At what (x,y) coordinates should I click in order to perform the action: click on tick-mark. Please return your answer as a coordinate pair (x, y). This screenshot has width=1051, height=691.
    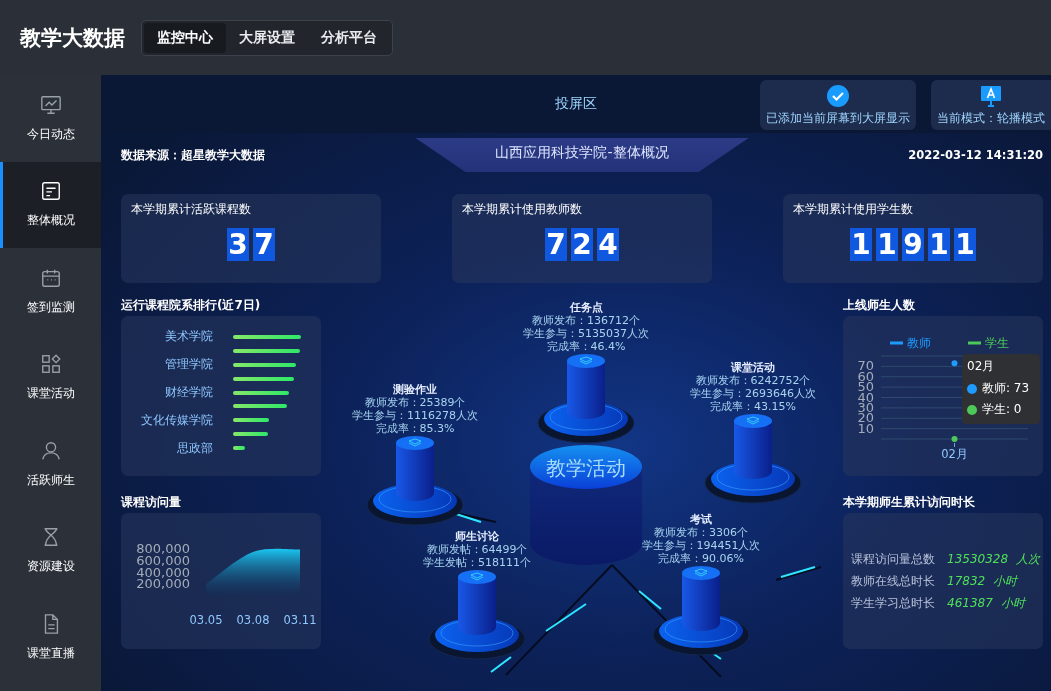
    Looking at the image, I should click on (954, 445).